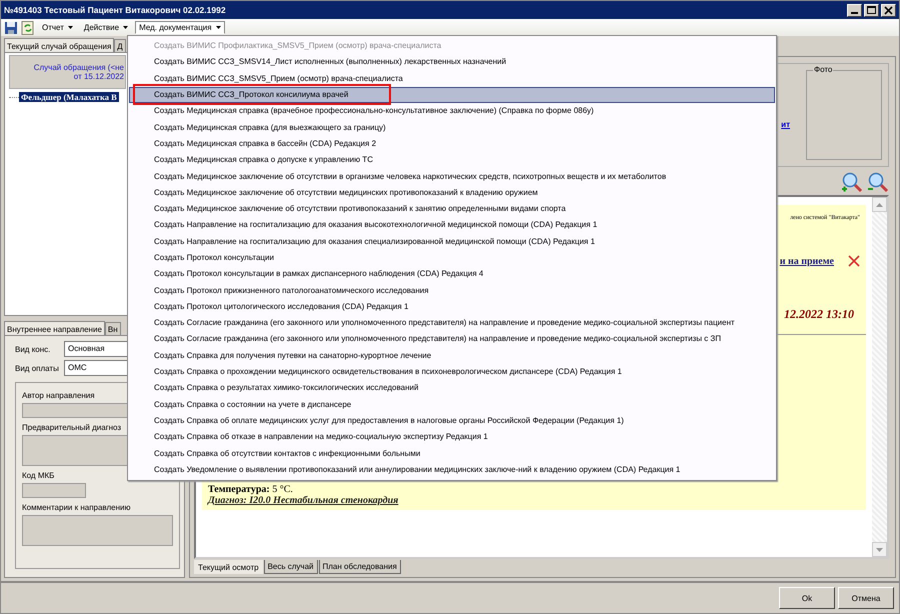 This screenshot has height=614, width=900. I want to click on menu-item: Создать Справка о результатах химико-токсилогических исследований, so click(452, 388).